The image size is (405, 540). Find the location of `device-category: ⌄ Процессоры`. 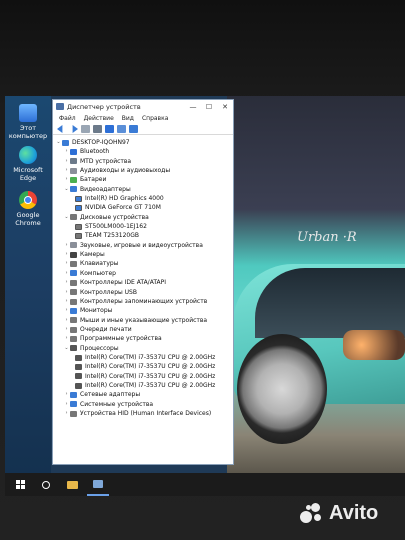

device-category: ⌄ Процессоры is located at coordinates (144, 348).